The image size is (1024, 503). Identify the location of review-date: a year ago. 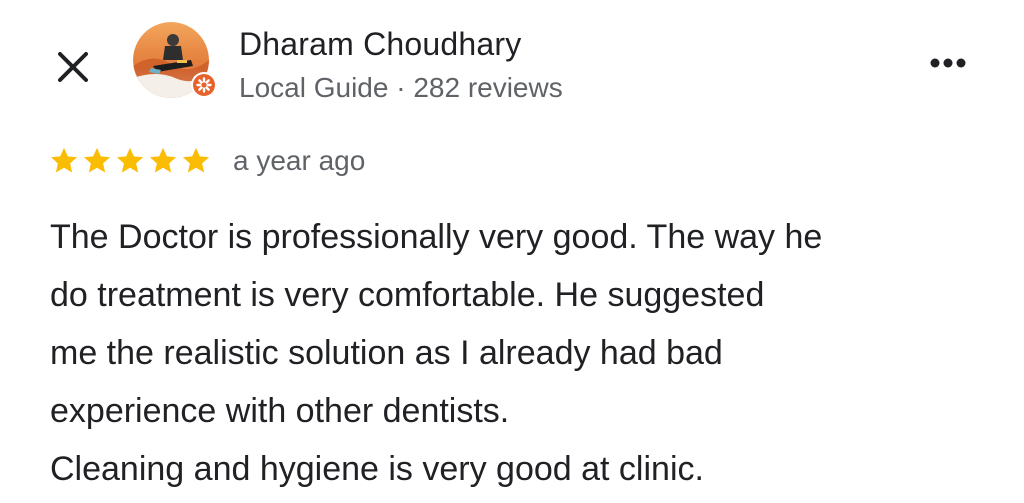
(299, 160).